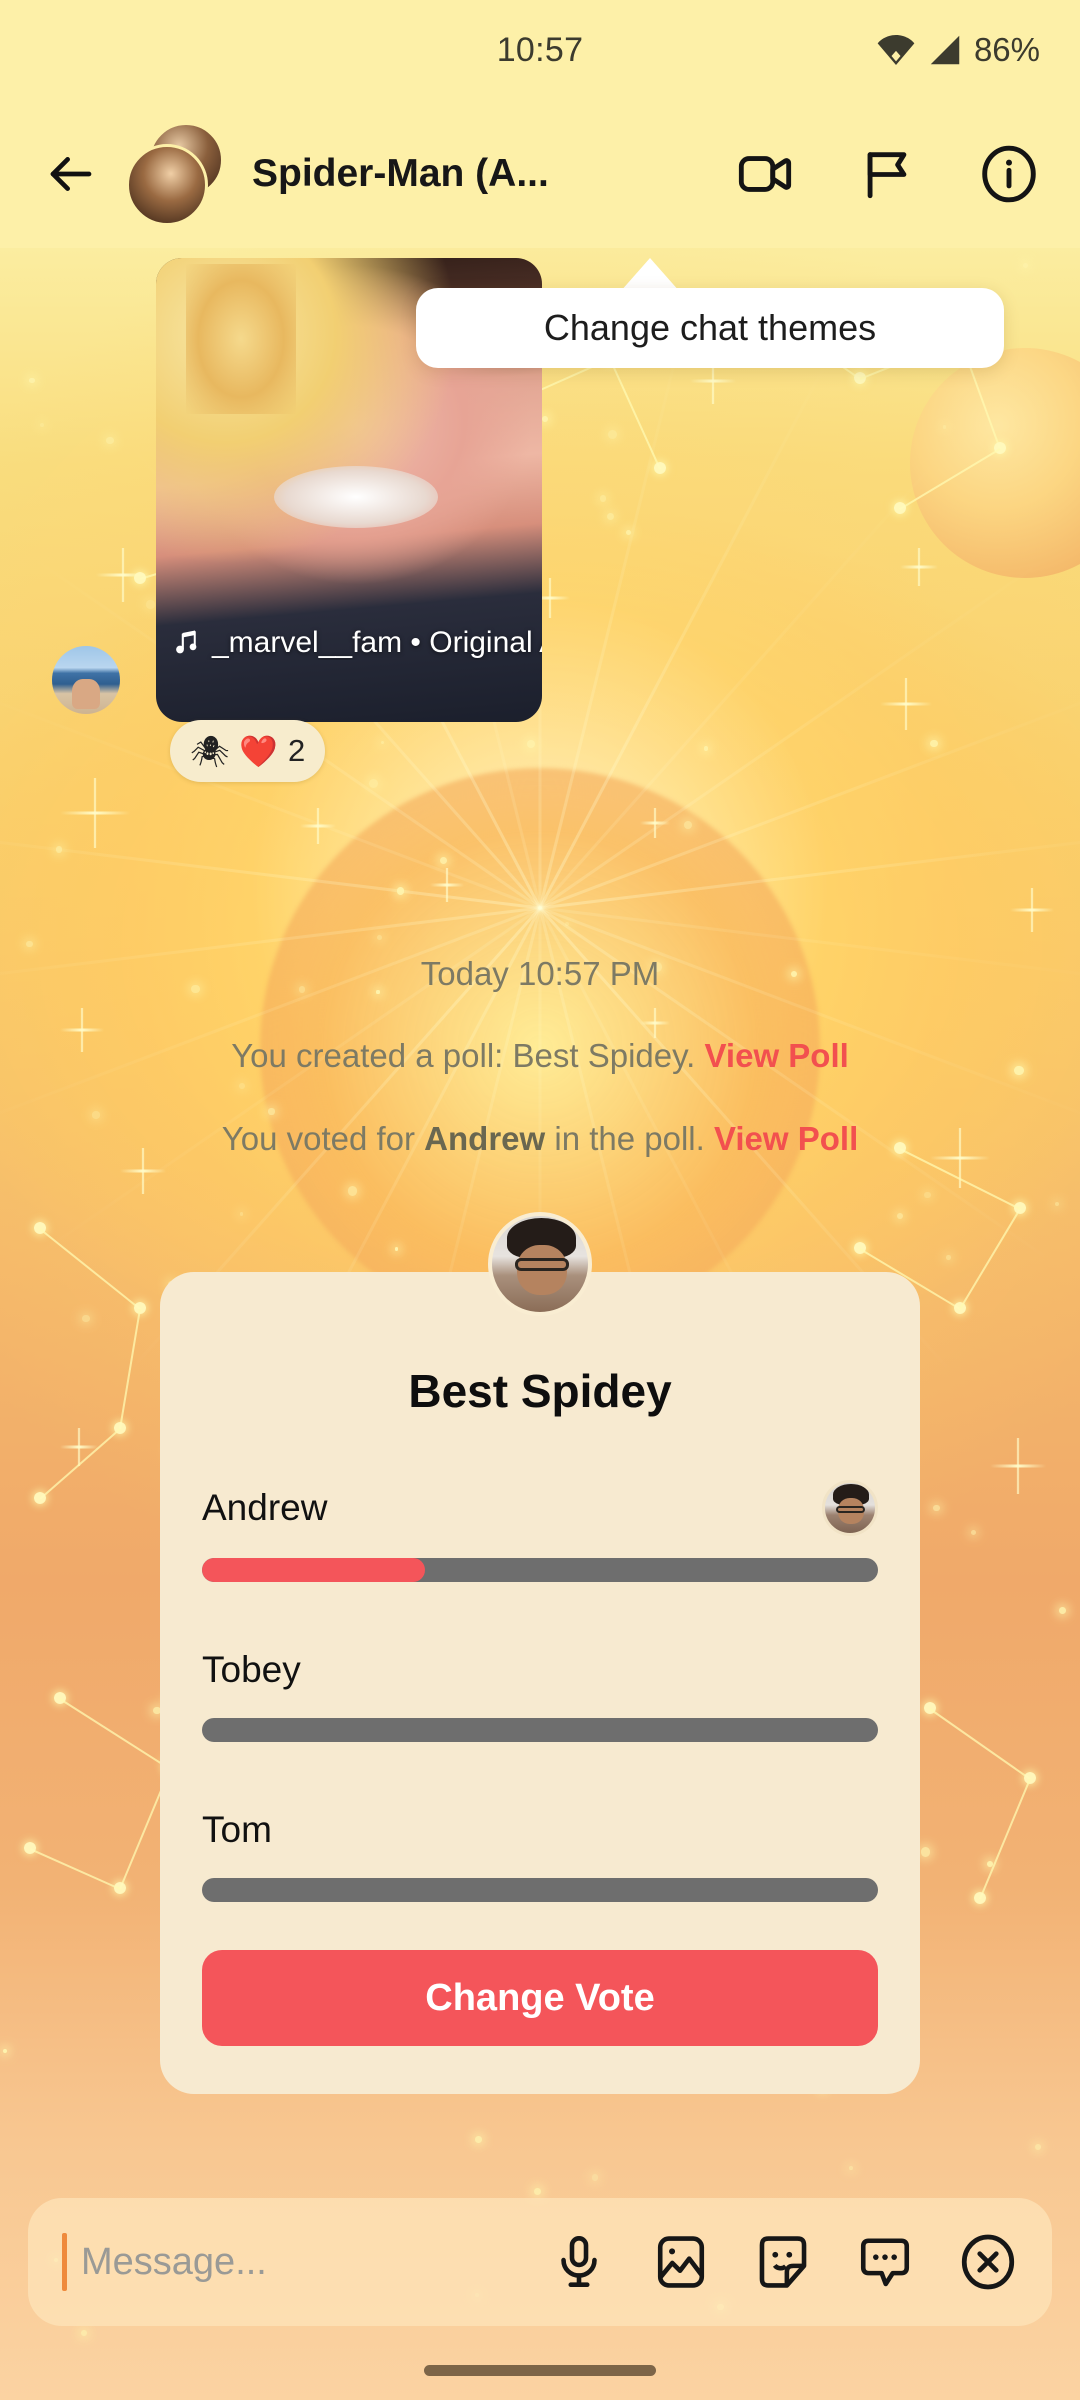  I want to click on view-poll-link-2: View Poll, so click(786, 1138).